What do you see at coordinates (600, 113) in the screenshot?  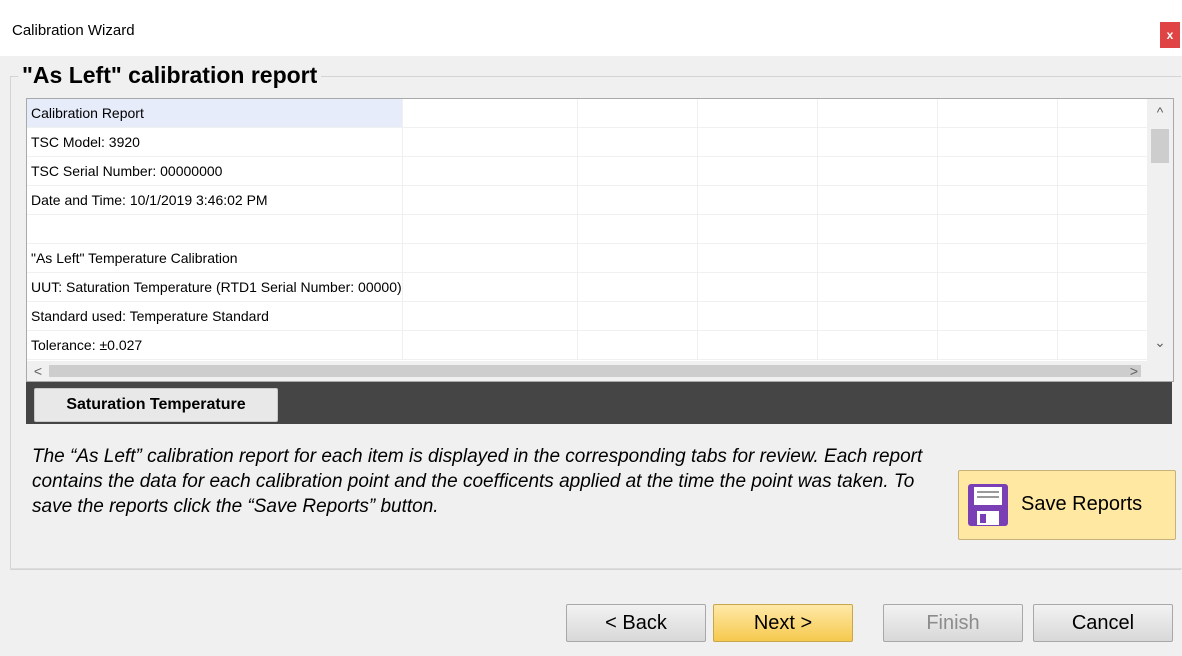 I see `table-row: Calibration Report` at bounding box center [600, 113].